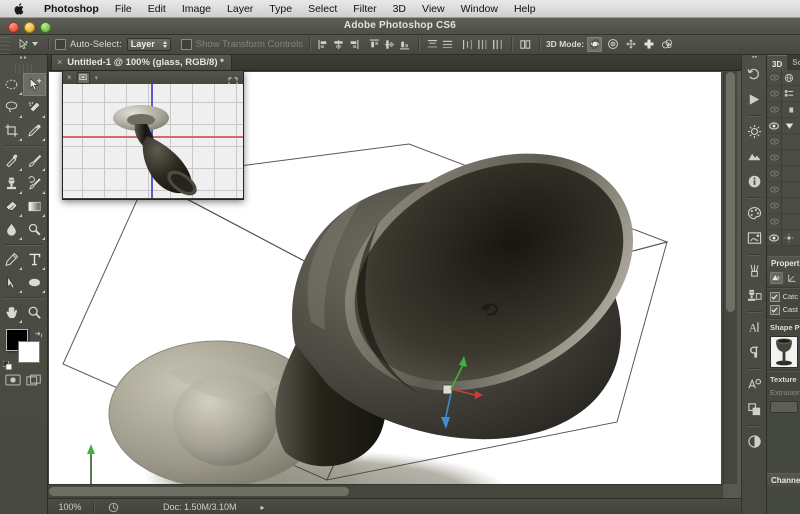 This screenshot has height=514, width=800. Describe the element at coordinates (783, 296) in the screenshot. I see `catch-shadows-row: Catc` at that location.